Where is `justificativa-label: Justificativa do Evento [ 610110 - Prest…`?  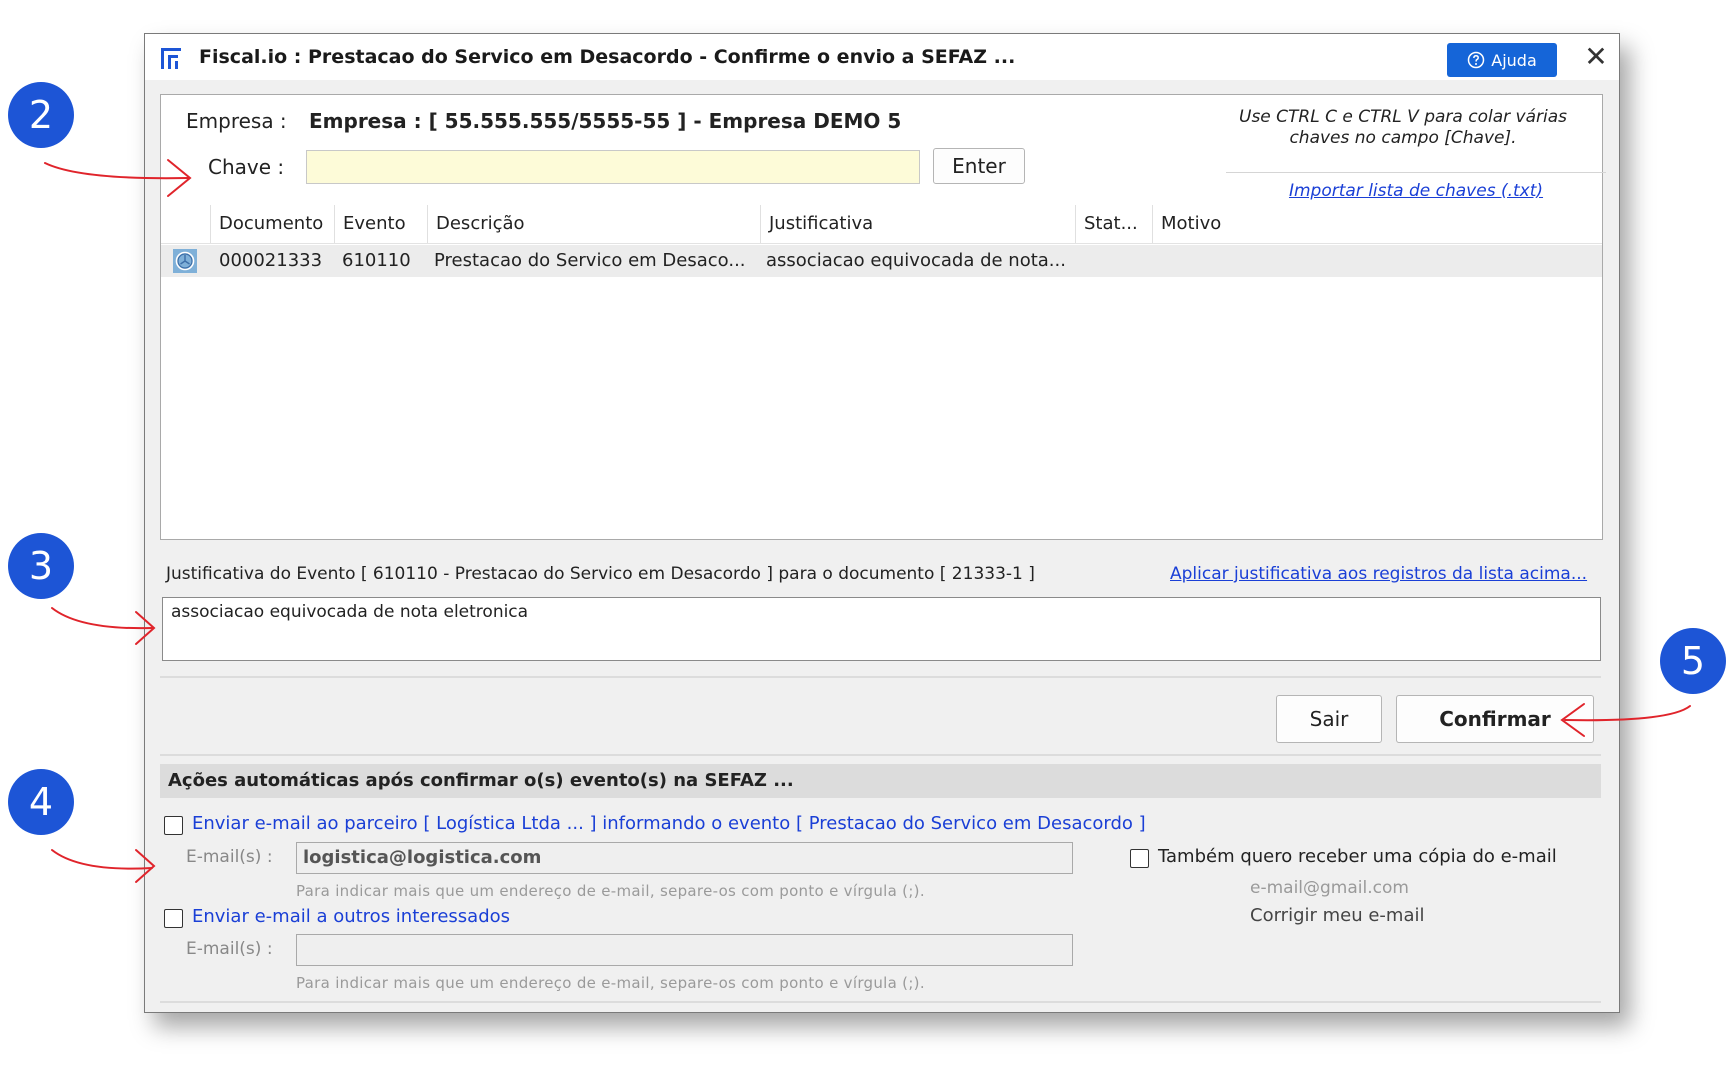
justificativa-label: Justificativa do Evento [ 610110 - Prest… is located at coordinates (600, 574).